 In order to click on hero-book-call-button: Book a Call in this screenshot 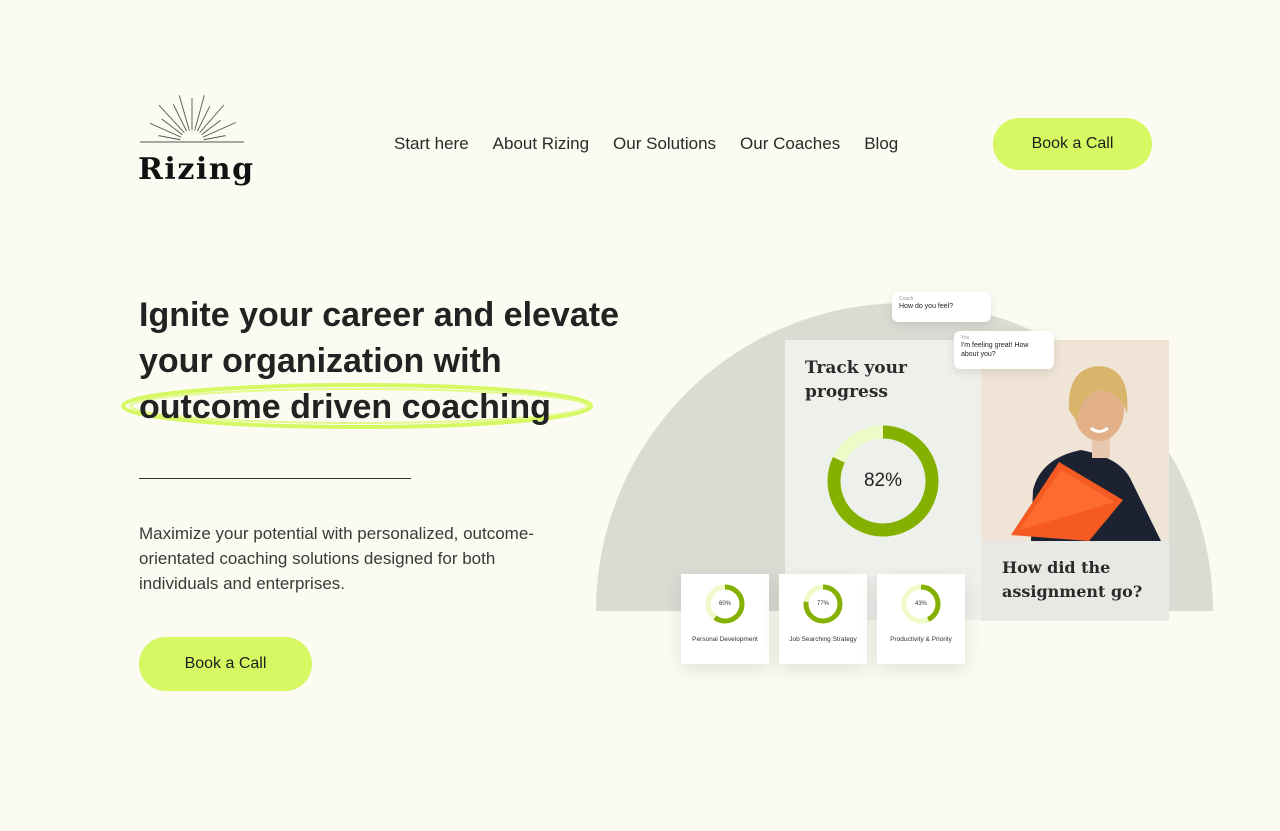, I will do `click(225, 664)`.